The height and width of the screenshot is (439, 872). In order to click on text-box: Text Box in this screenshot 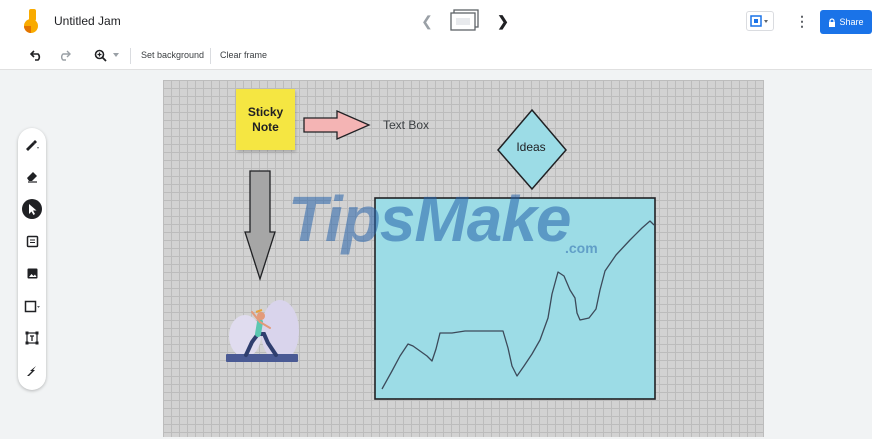, I will do `click(406, 125)`.